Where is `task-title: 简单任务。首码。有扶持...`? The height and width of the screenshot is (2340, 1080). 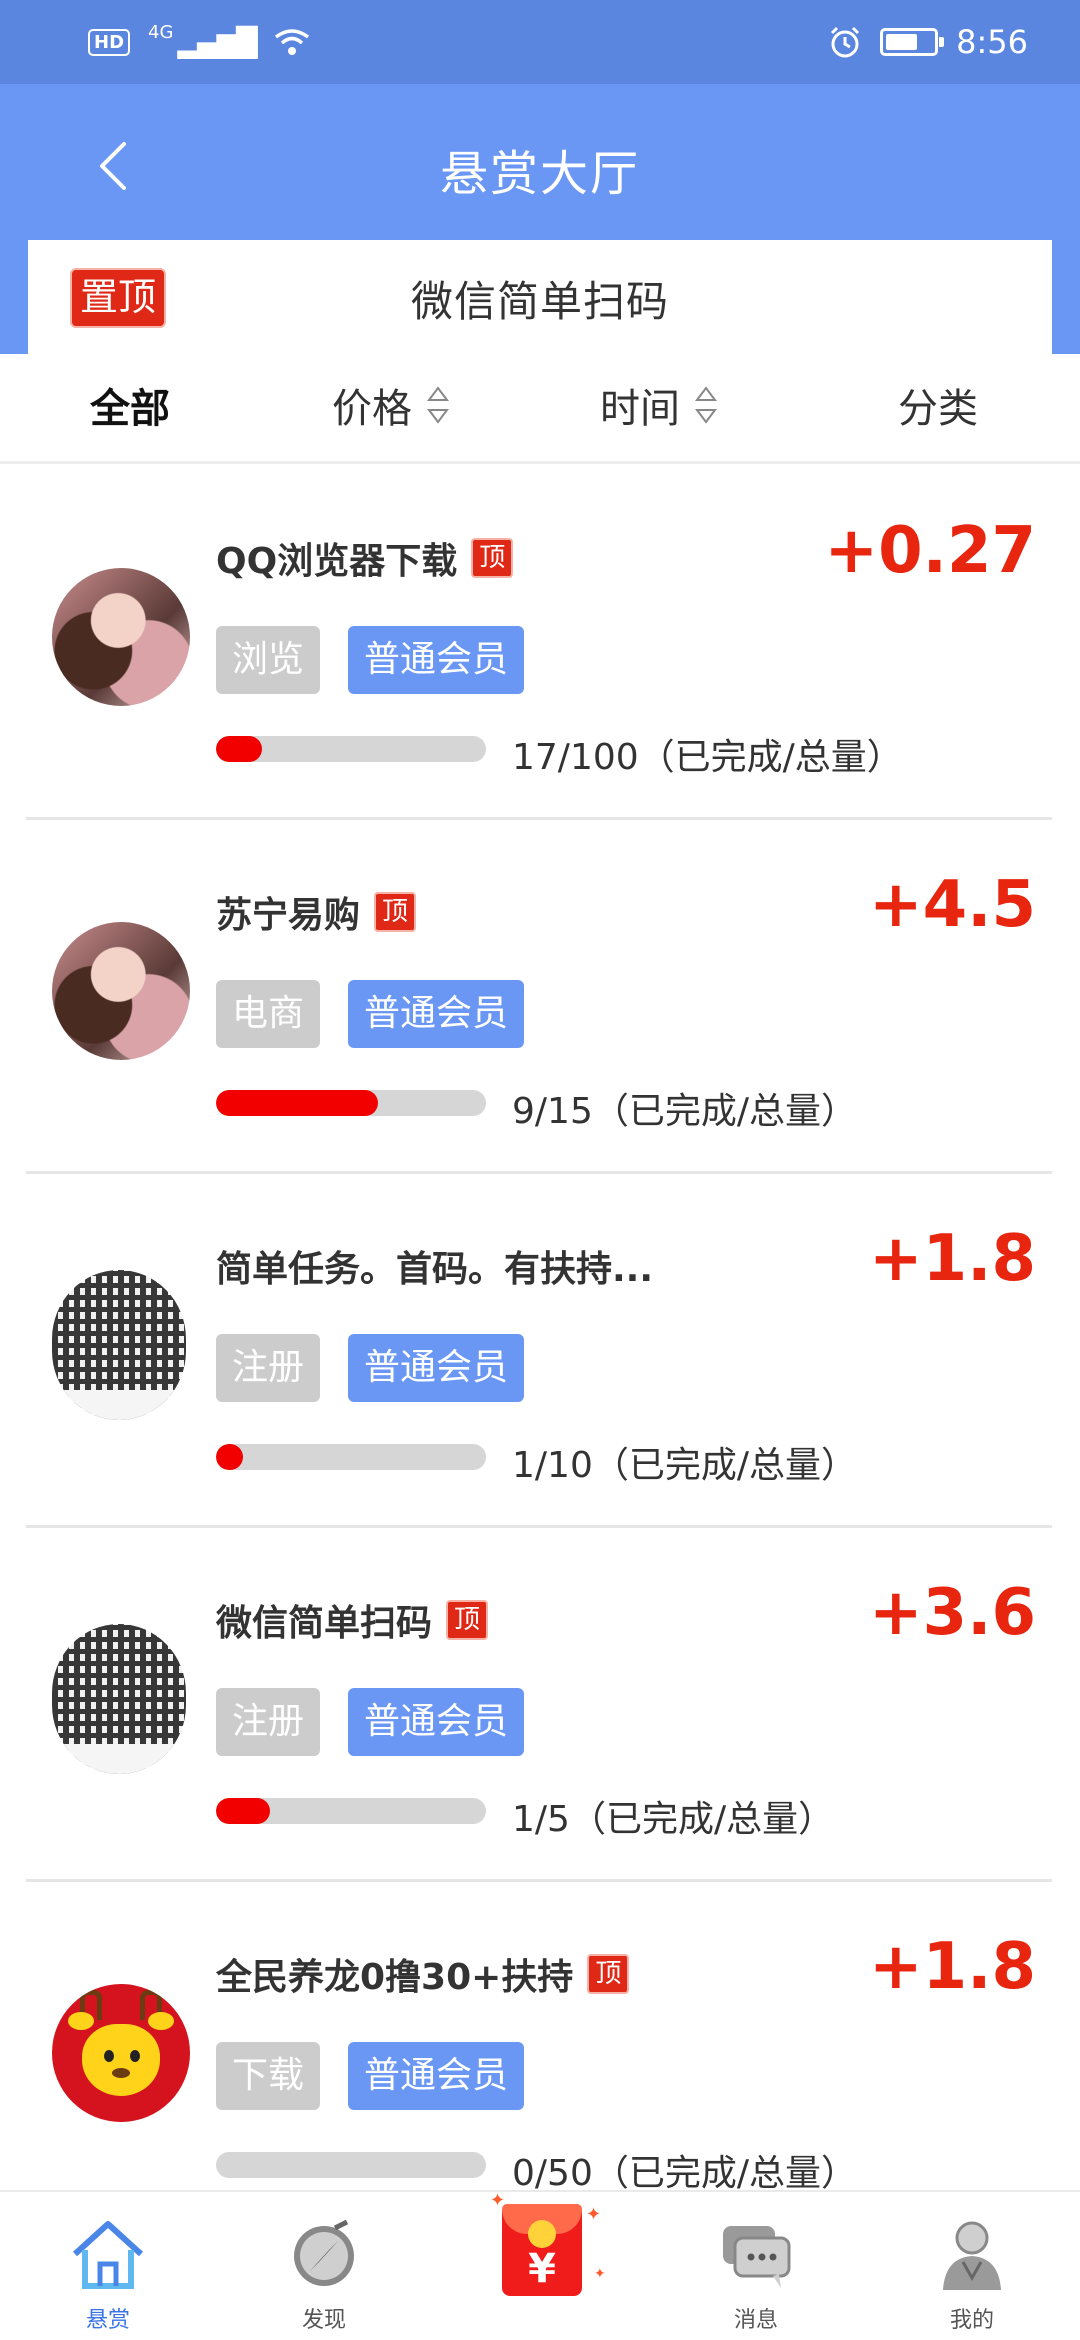 task-title: 简单任务。首码。有扶持... is located at coordinates (434, 1266).